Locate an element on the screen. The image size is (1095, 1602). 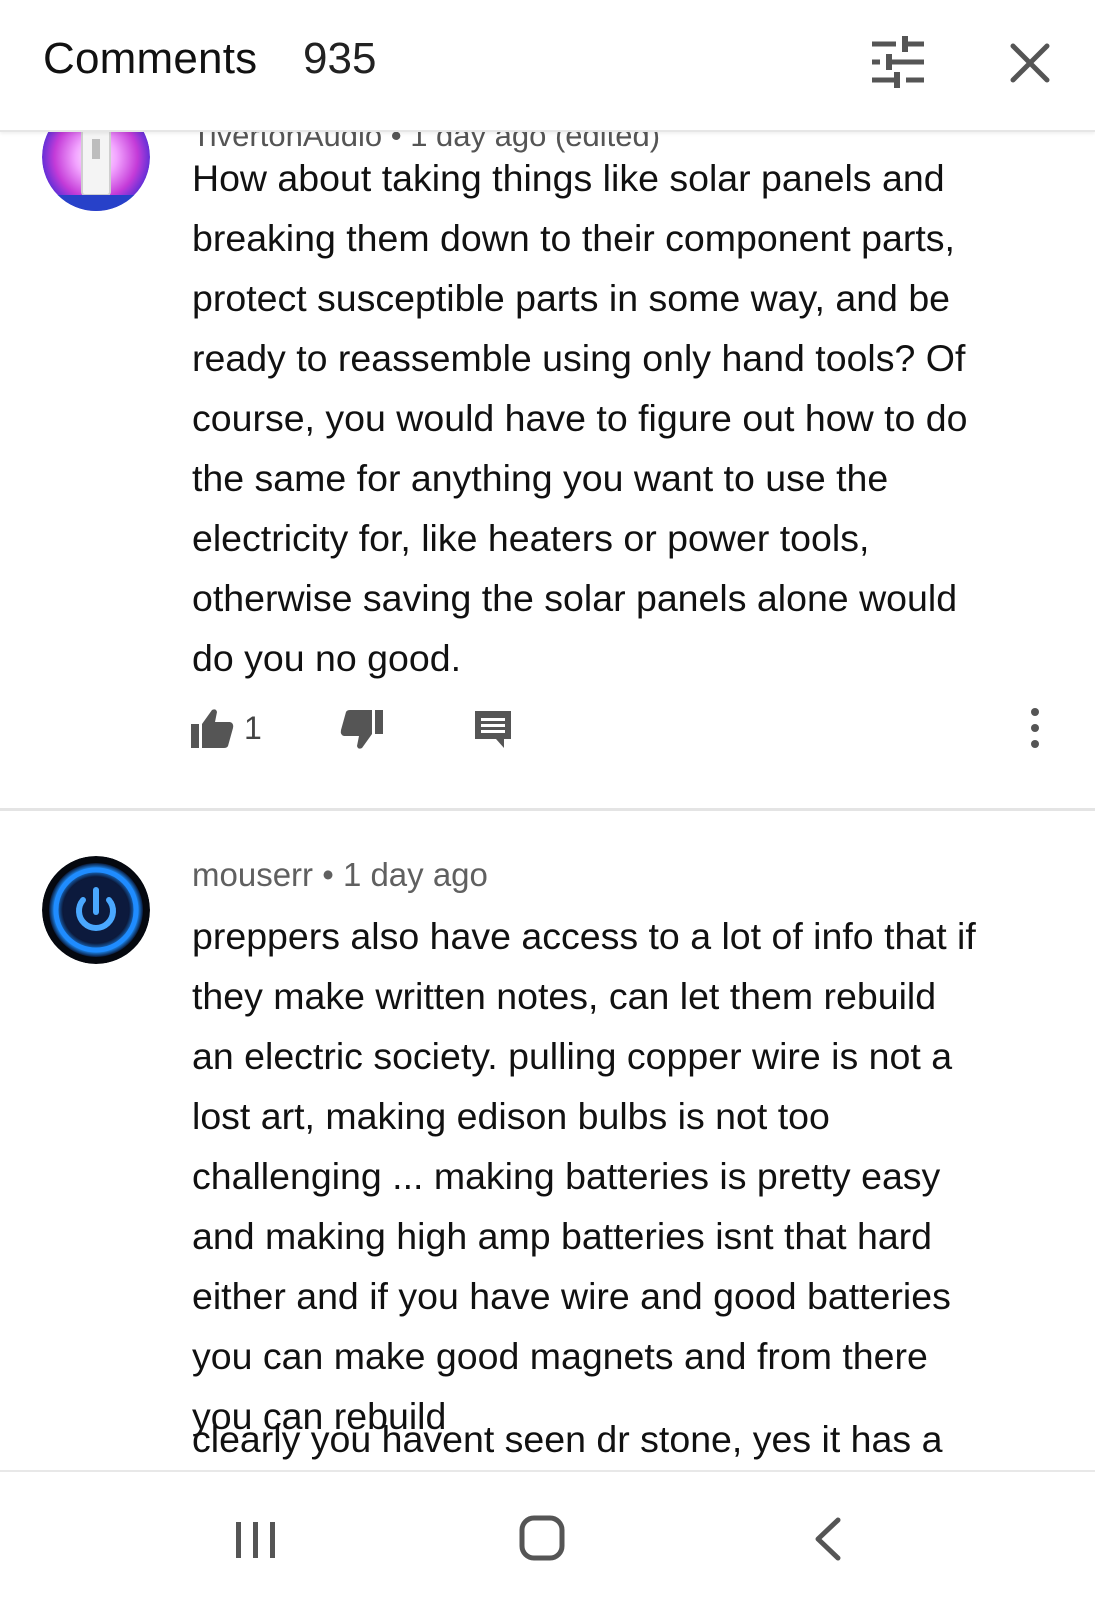
system-nav-bar is located at coordinates (547, 1536).